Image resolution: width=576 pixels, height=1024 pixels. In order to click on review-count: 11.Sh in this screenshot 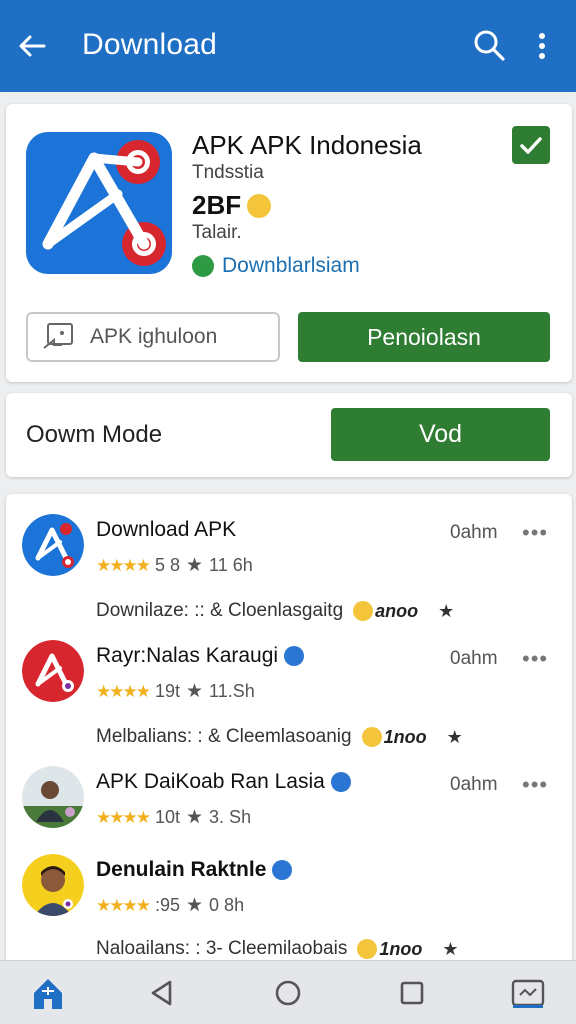, I will do `click(232, 691)`.